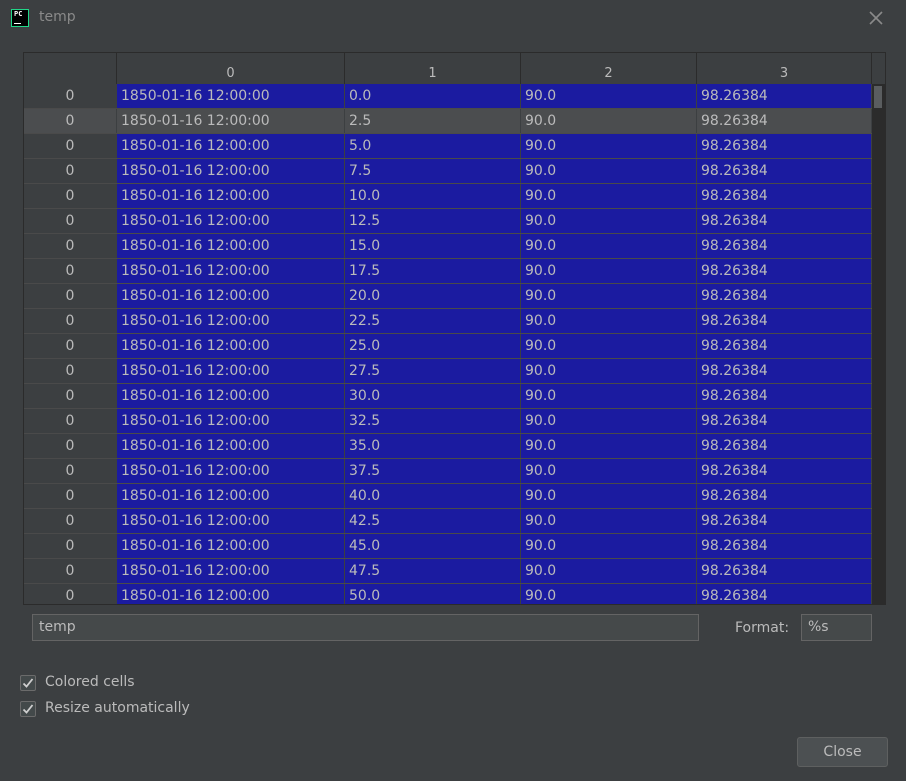 The width and height of the screenshot is (906, 781). I want to click on table-cell: 22.5, so click(433, 321).